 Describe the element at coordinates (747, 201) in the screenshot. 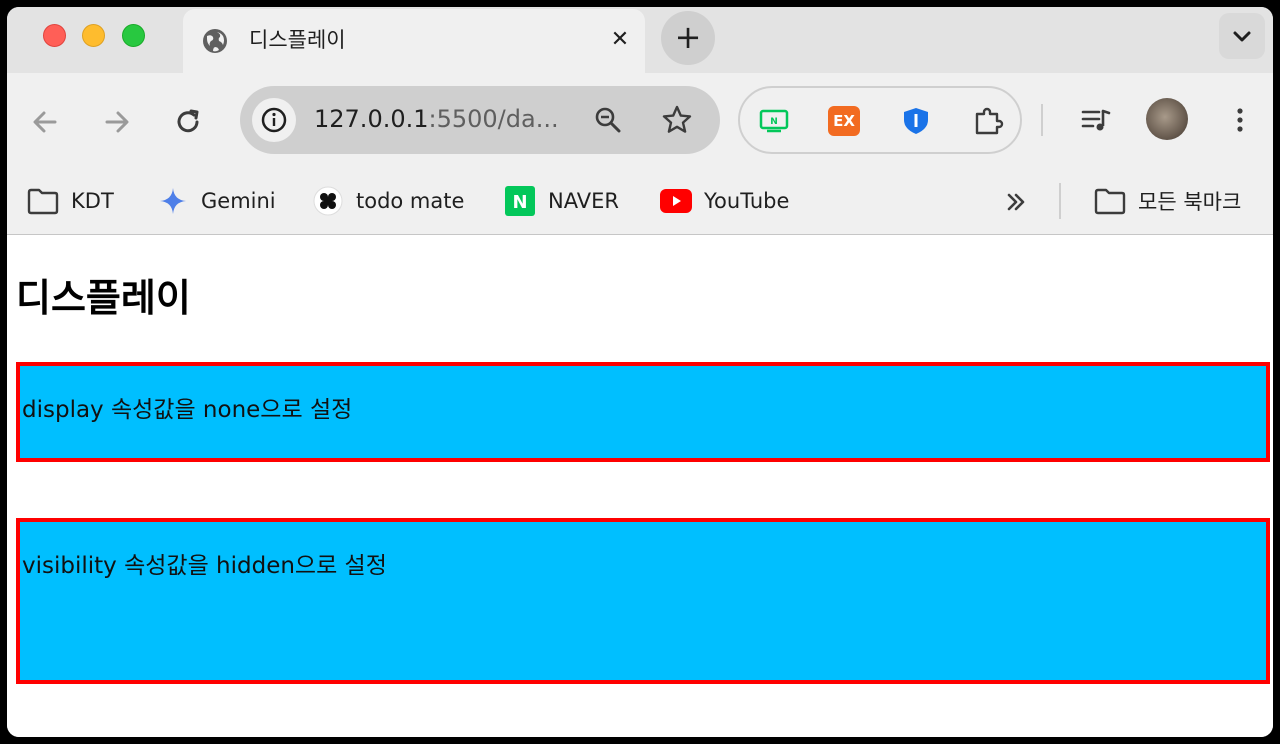

I see `bookmark-label: YouTube` at that location.